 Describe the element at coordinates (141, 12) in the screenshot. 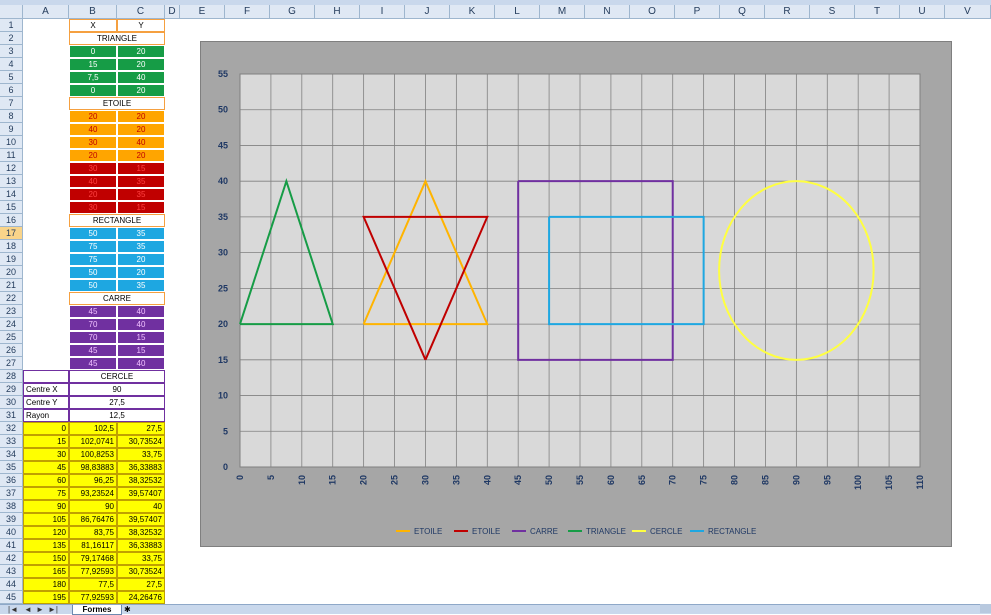

I see `column-header-c: C` at that location.